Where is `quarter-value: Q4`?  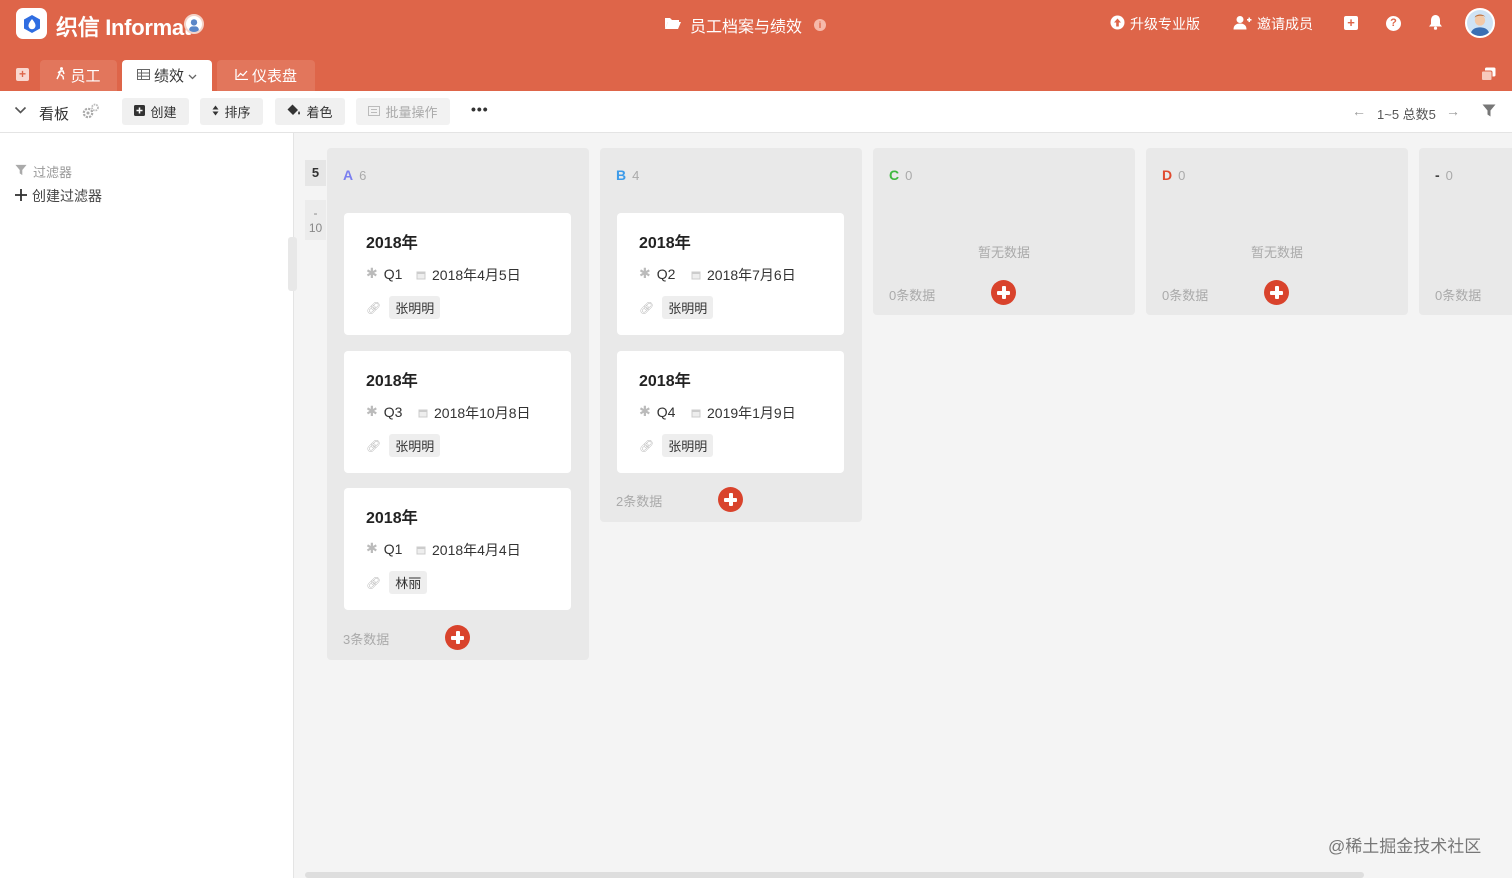 quarter-value: Q4 is located at coordinates (666, 411).